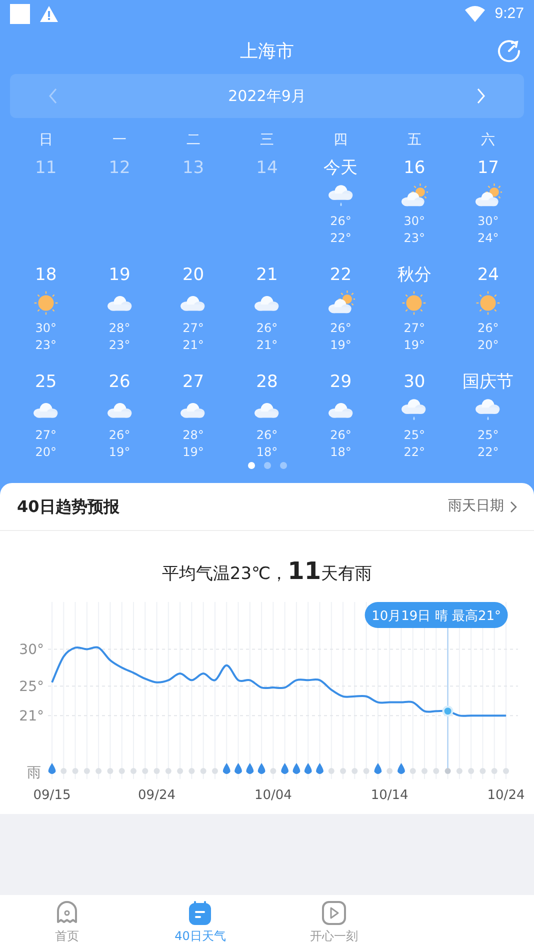 The width and height of the screenshot is (534, 949). I want to click on calendar-day: 20 27° 21°, so click(193, 312).